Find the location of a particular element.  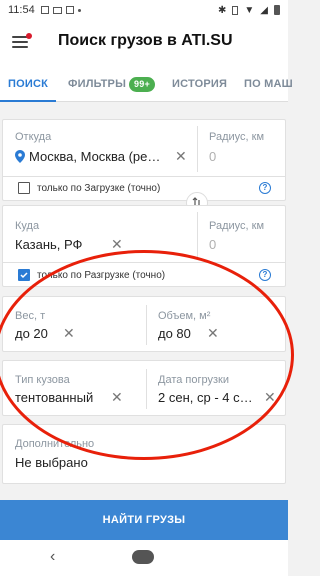

status-bar: 11:54 ✱ ▼ ◢ is located at coordinates (144, 10).